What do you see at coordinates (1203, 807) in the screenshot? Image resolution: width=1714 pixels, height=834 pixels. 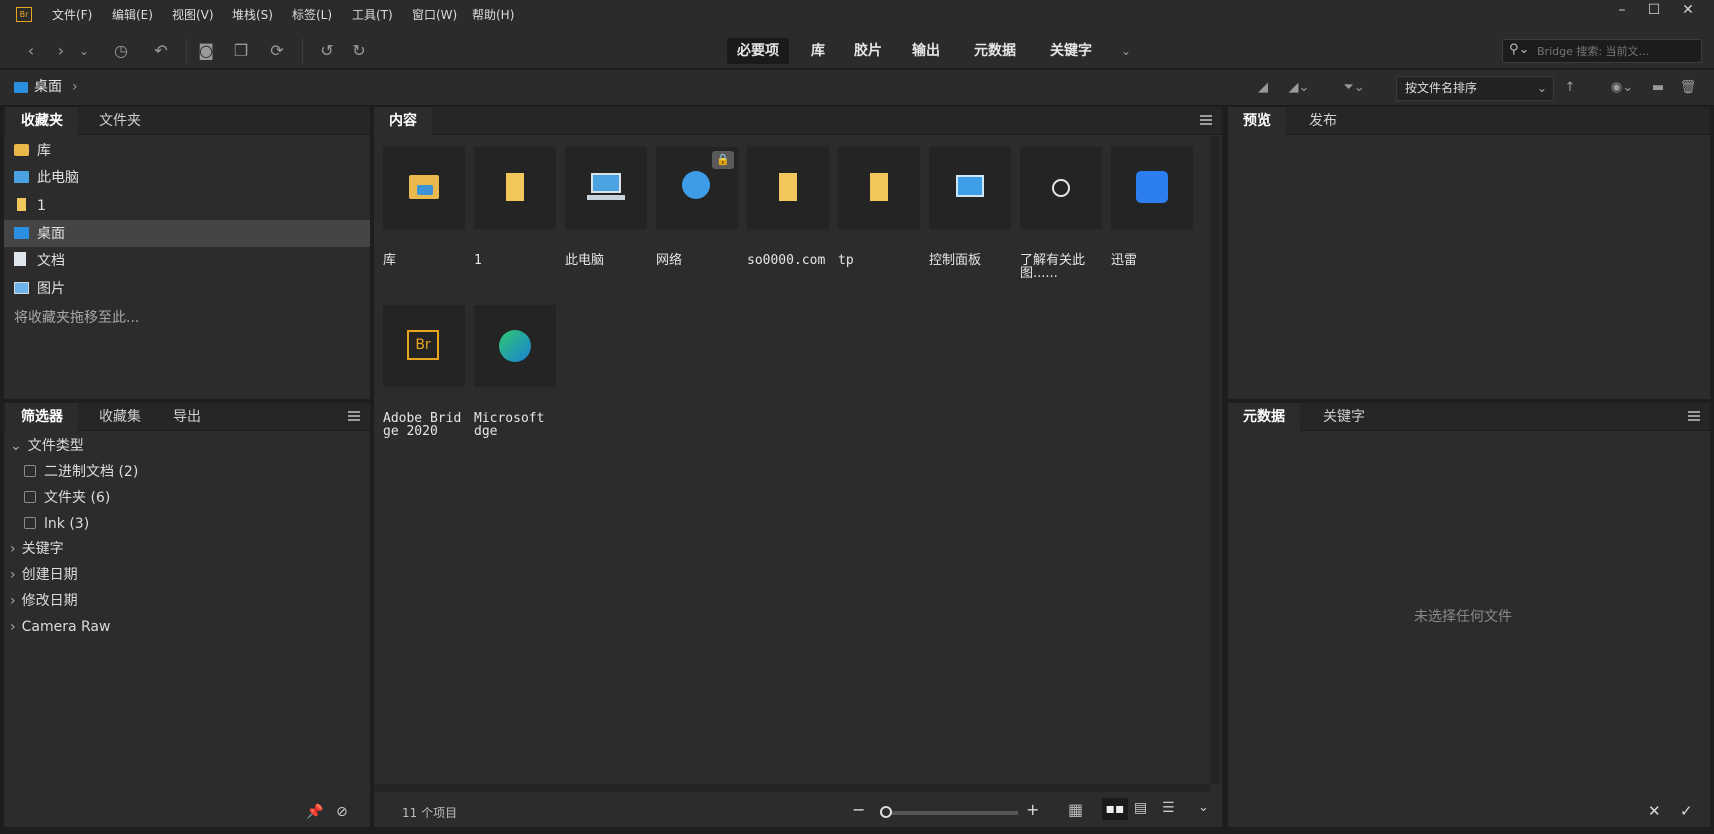 I see `view-options-icon: ⌄` at bounding box center [1203, 807].